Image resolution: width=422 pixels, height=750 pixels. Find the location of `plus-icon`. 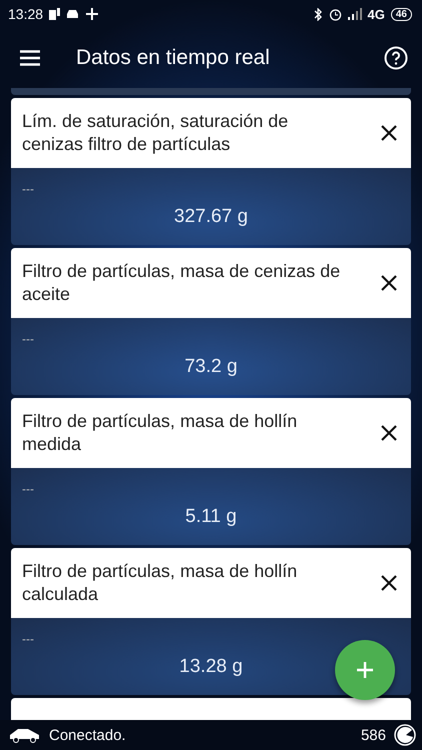

plus-icon is located at coordinates (365, 670).